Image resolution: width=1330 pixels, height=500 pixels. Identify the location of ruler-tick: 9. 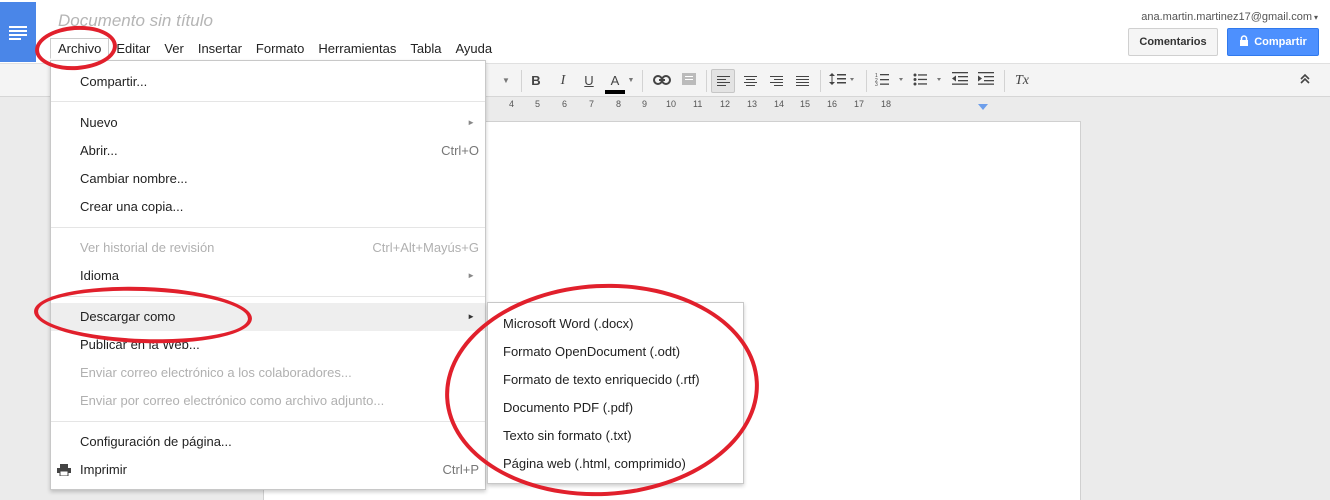
(645, 104).